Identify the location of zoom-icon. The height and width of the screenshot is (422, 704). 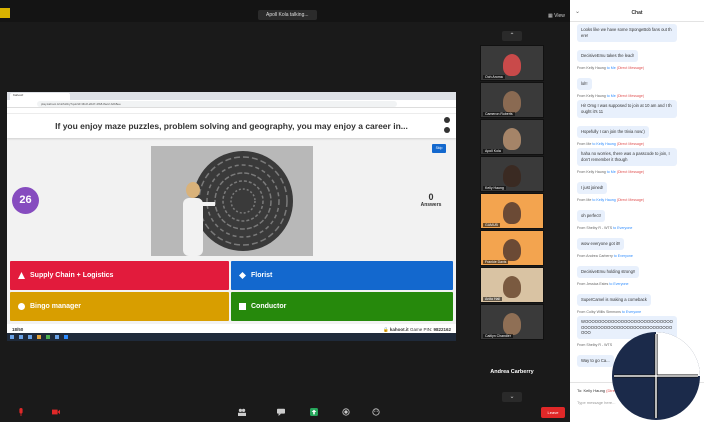
(66, 337).